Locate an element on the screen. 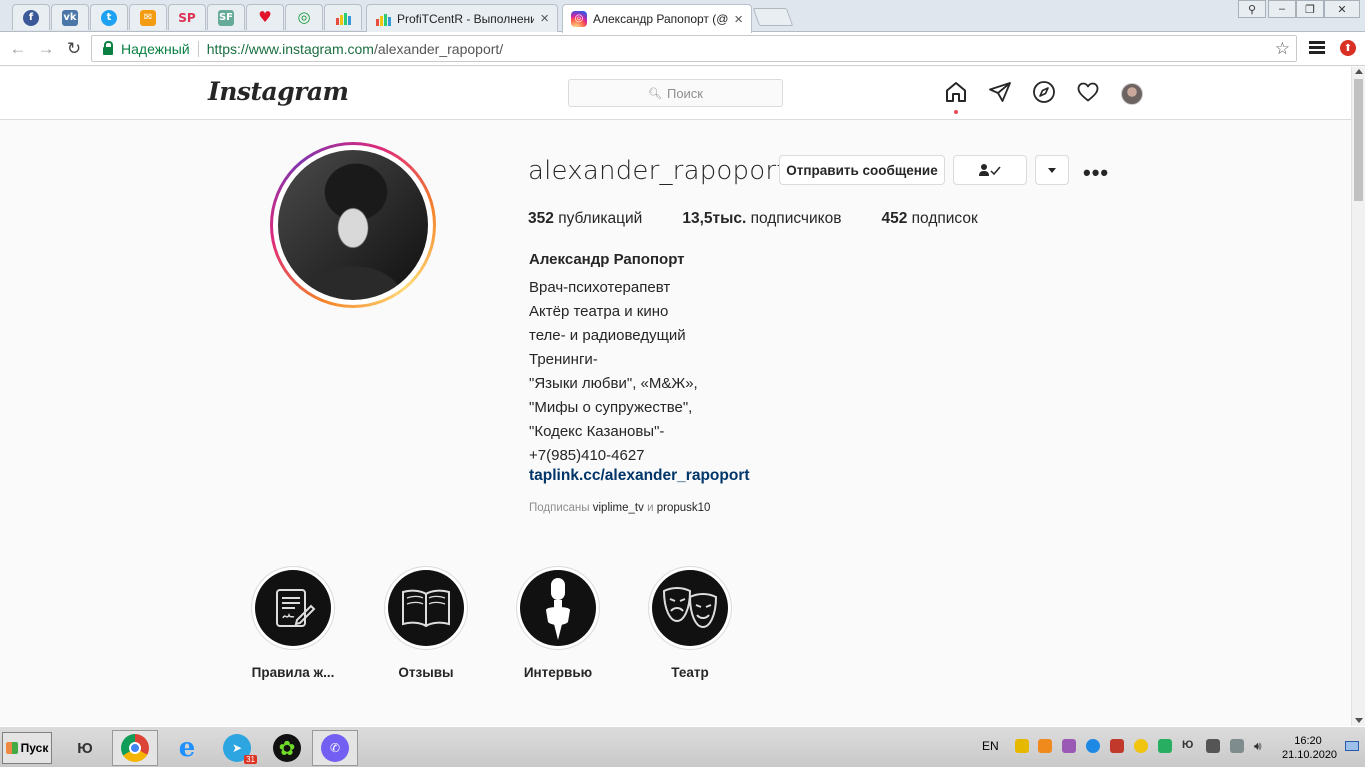 This screenshot has height=767, width=1365. pinned-tab-chart is located at coordinates (343, 17).